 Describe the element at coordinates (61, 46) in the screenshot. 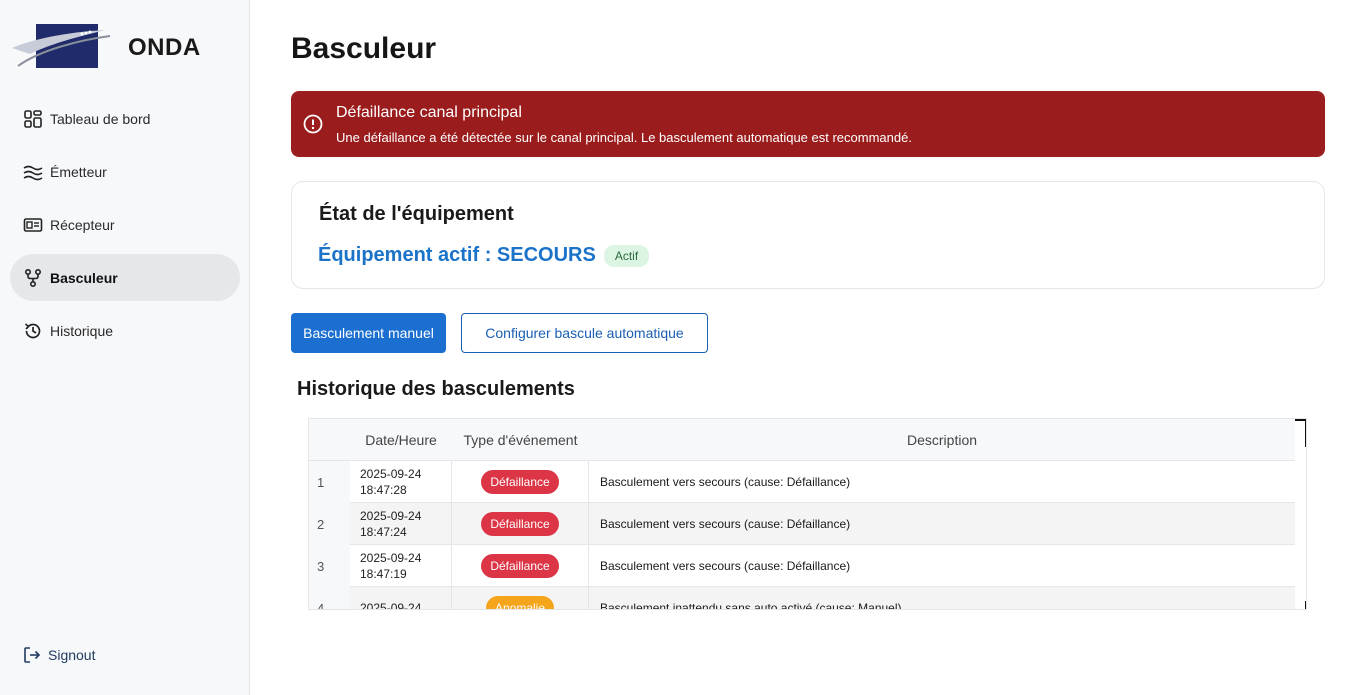

I see `onda-logo-icon` at that location.